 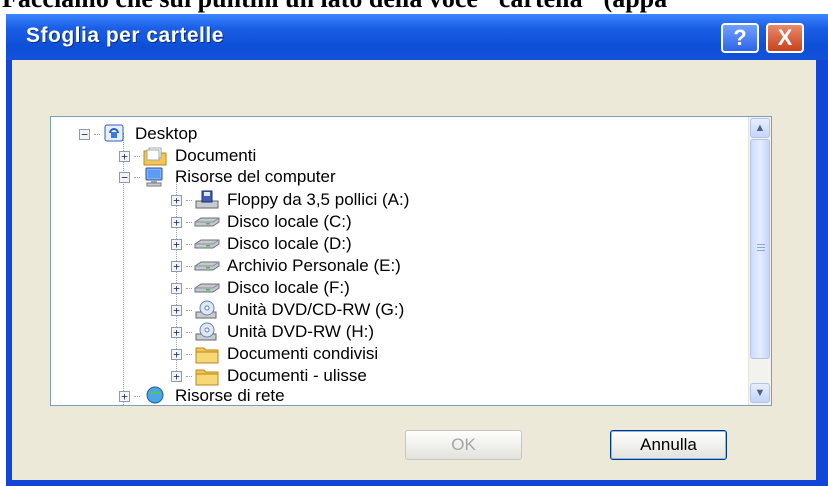 I want to click on tree-item: + Floppy da 3,5 pollici (A:), so click(x=290, y=200).